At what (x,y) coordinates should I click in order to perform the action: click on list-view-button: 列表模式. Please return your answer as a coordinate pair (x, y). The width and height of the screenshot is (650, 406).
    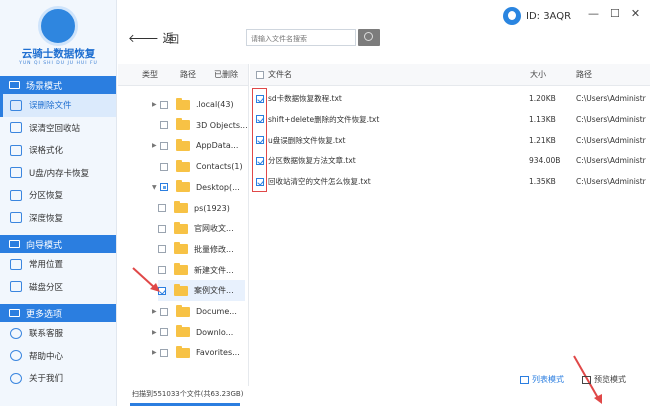
    Looking at the image, I should click on (542, 379).